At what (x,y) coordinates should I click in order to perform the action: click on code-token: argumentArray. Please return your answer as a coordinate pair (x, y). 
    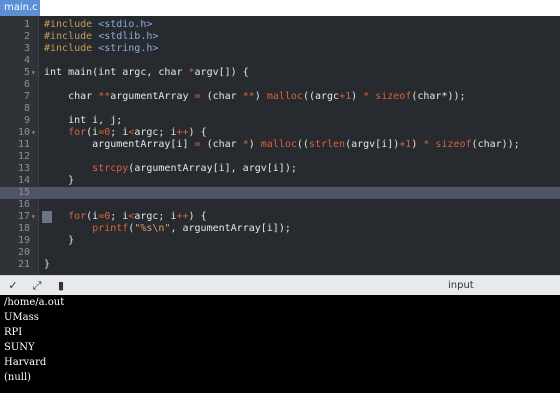
    Looking at the image, I should click on (152, 96).